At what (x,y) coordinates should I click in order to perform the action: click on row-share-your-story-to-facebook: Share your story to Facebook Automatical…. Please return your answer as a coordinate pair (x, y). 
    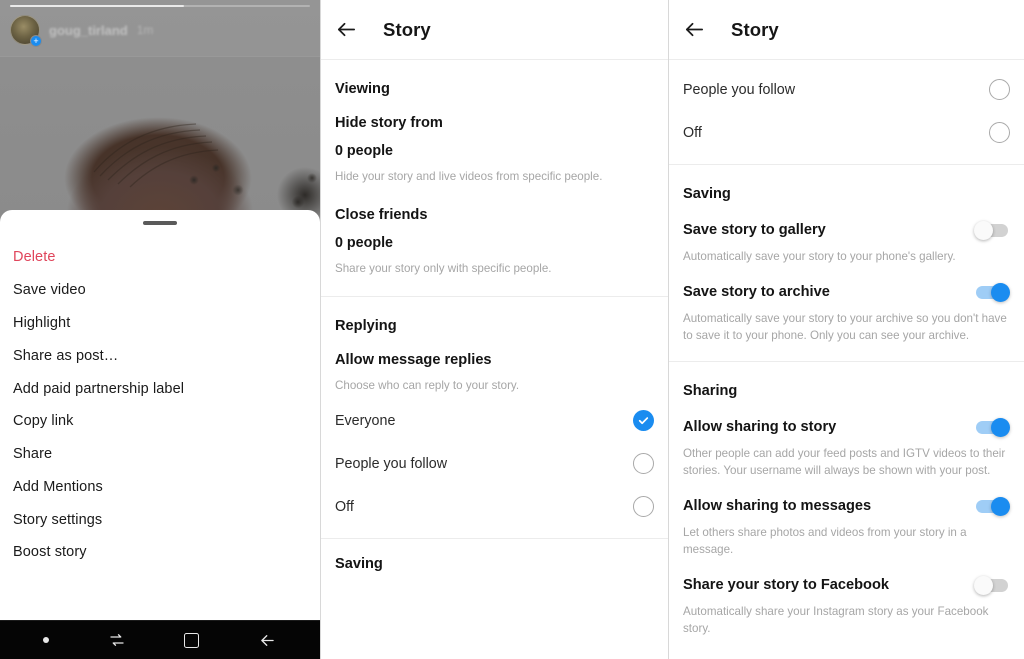
    Looking at the image, I should click on (846, 606).